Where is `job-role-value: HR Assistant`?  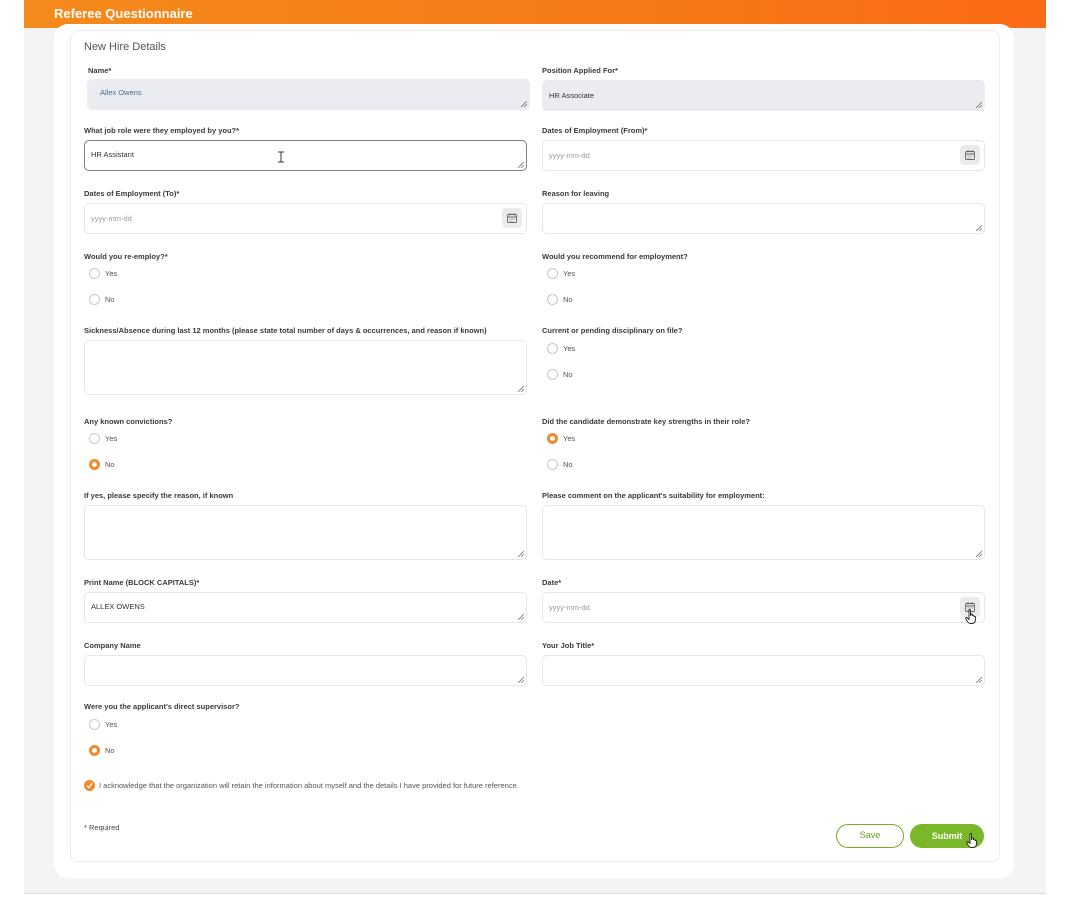
job-role-value: HR Assistant is located at coordinates (112, 154).